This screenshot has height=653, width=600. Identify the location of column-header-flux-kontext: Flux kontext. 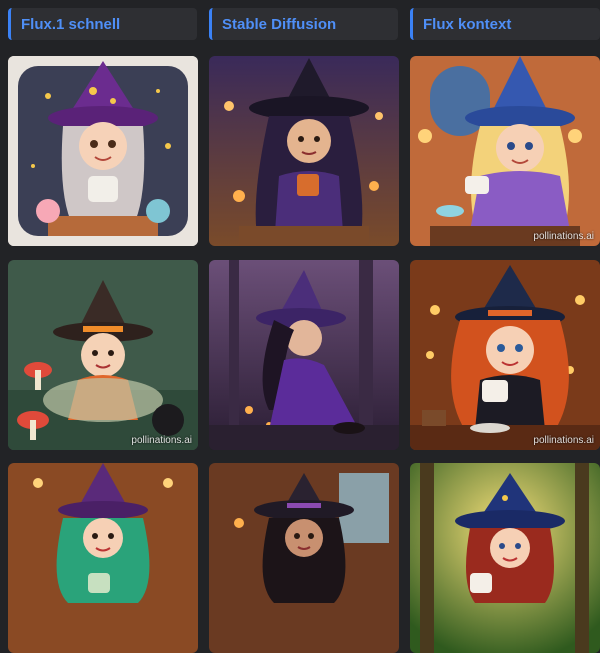
(505, 24).